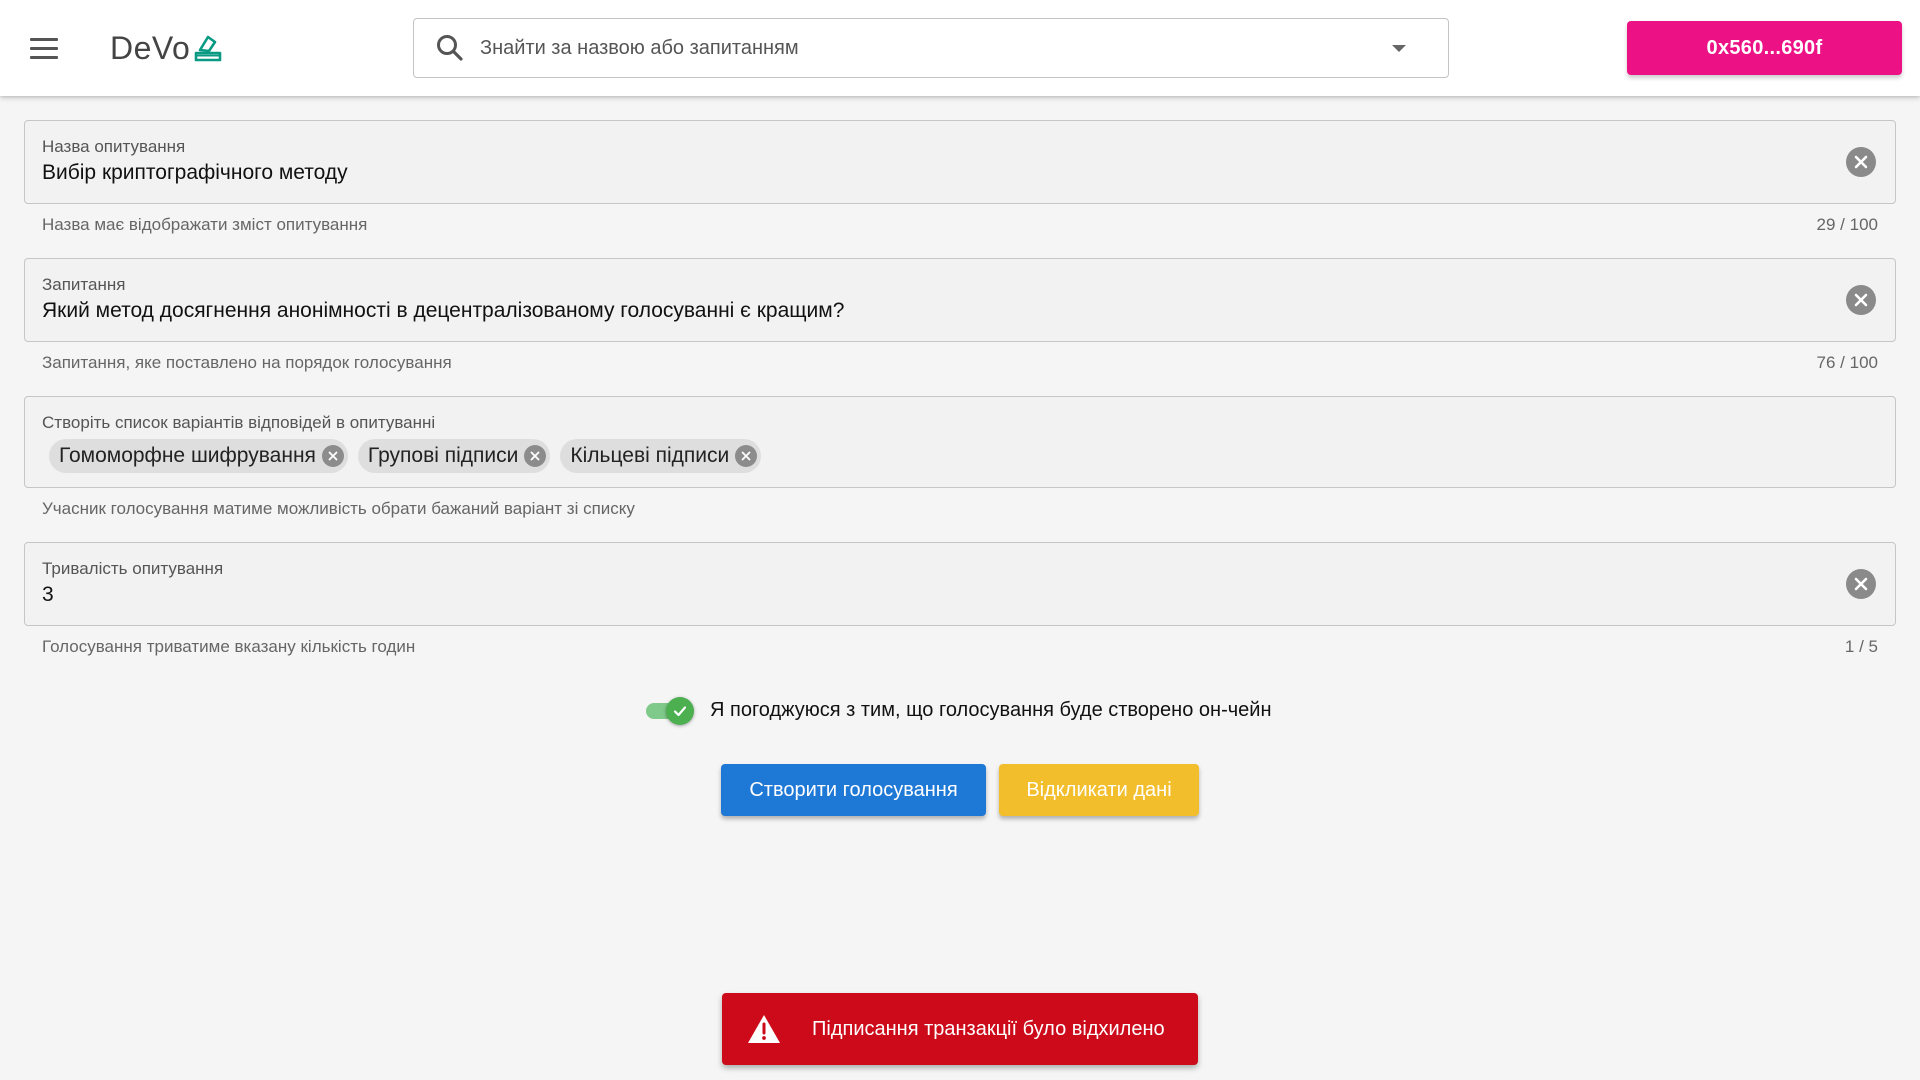 This screenshot has height=1080, width=1920. I want to click on warning-icon, so click(764, 1029).